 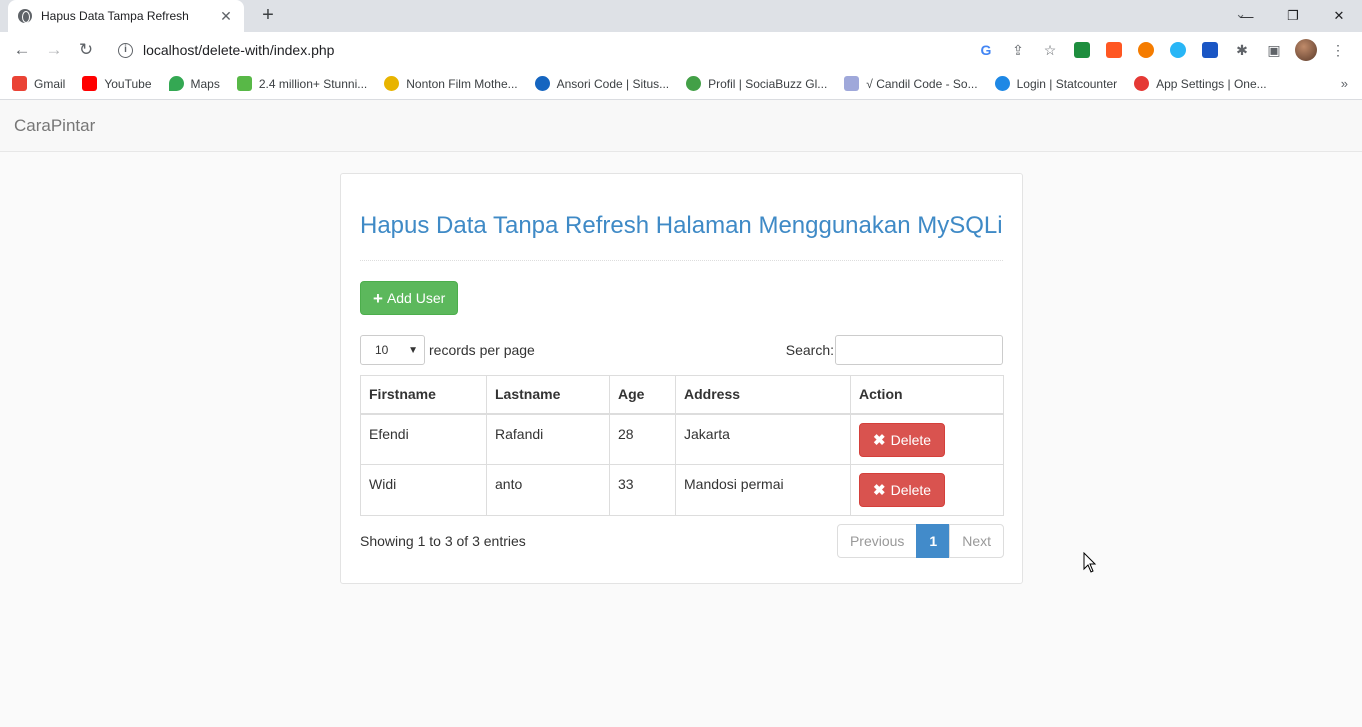 What do you see at coordinates (1142, 83) in the screenshot?
I see `onesignal-icon` at bounding box center [1142, 83].